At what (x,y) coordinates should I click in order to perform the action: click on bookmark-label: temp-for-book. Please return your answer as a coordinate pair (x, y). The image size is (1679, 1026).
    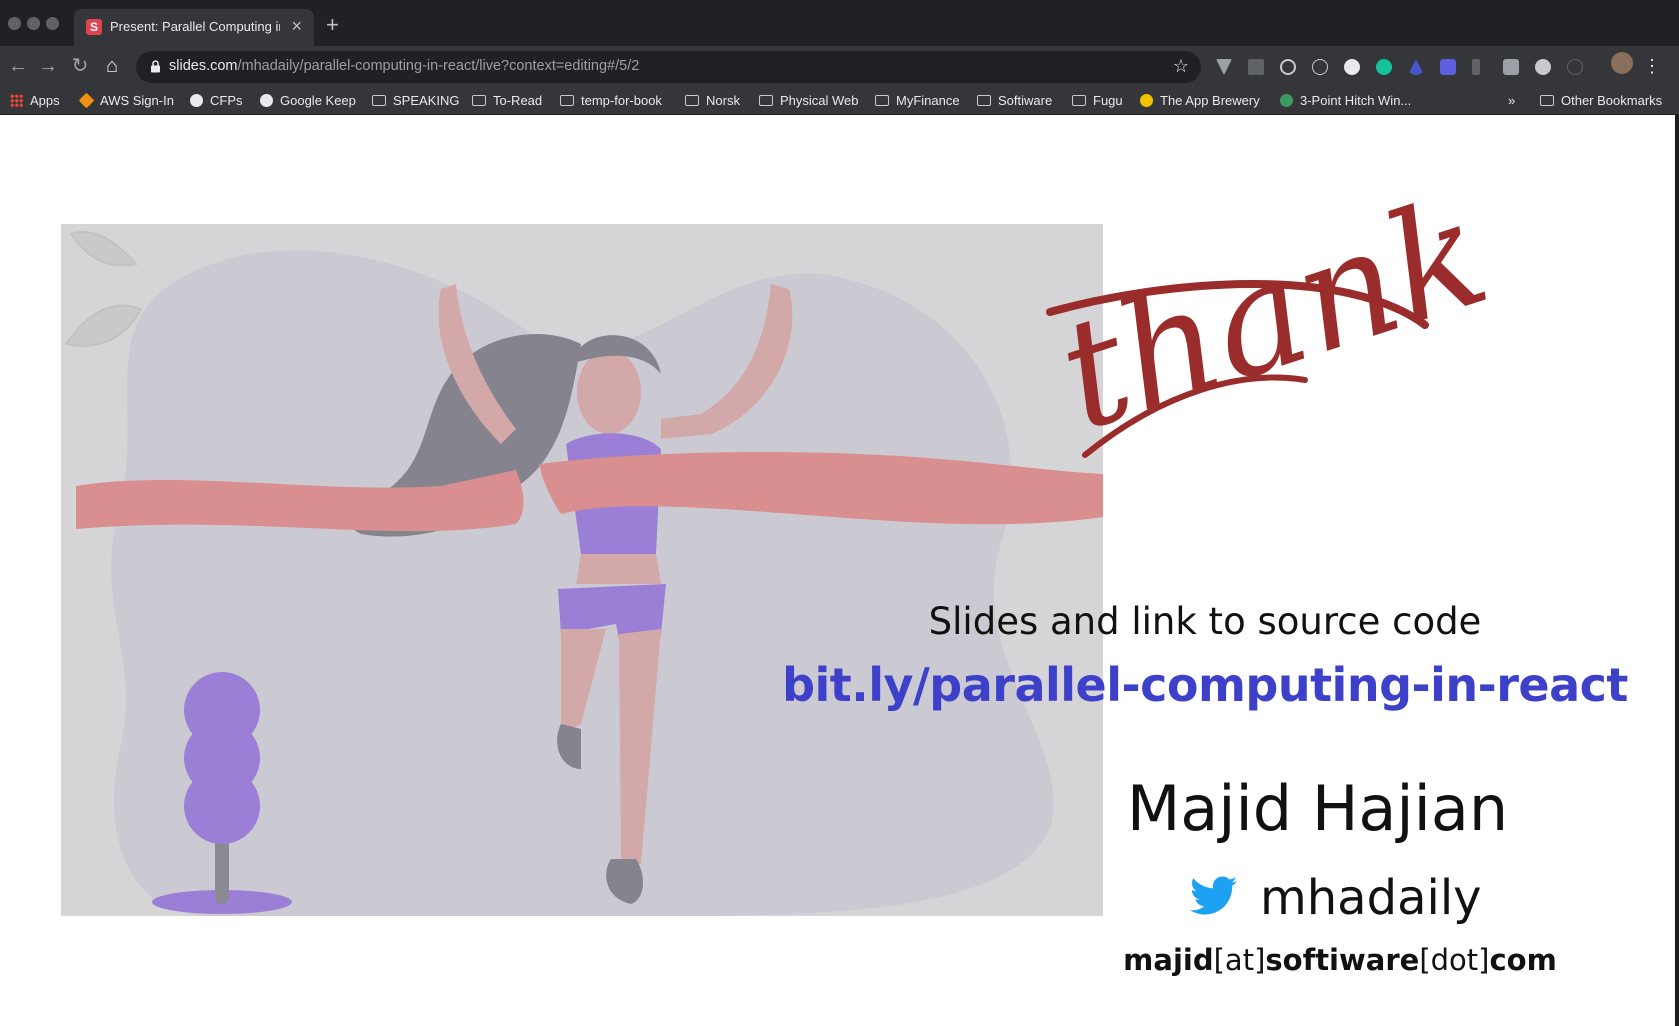
    Looking at the image, I should click on (621, 100).